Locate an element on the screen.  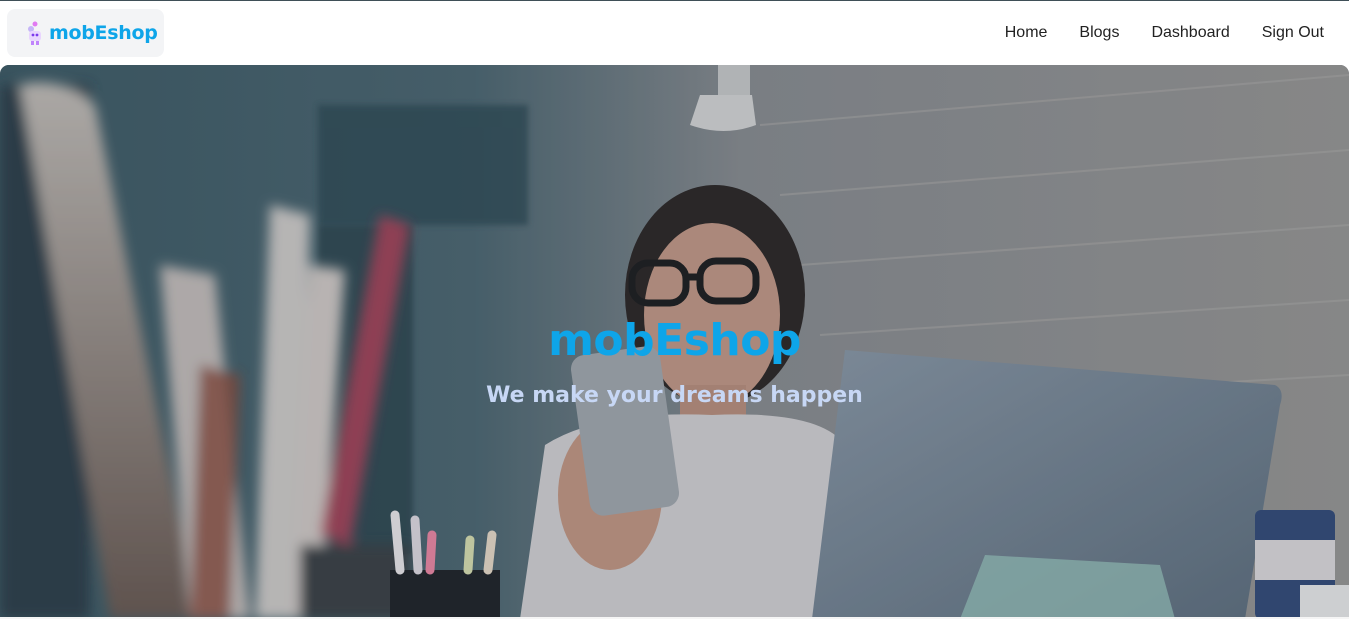
brand-link: mobEshop is located at coordinates (85, 33).